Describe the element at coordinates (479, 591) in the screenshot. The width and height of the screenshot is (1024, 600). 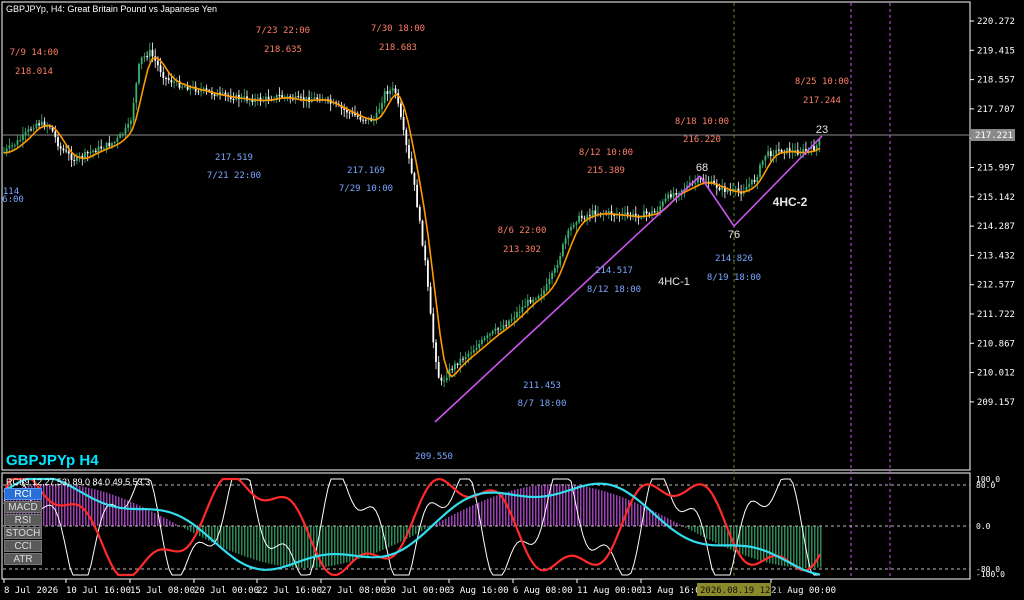
I see `time-tick-label: 3 Aug 16:00` at that location.